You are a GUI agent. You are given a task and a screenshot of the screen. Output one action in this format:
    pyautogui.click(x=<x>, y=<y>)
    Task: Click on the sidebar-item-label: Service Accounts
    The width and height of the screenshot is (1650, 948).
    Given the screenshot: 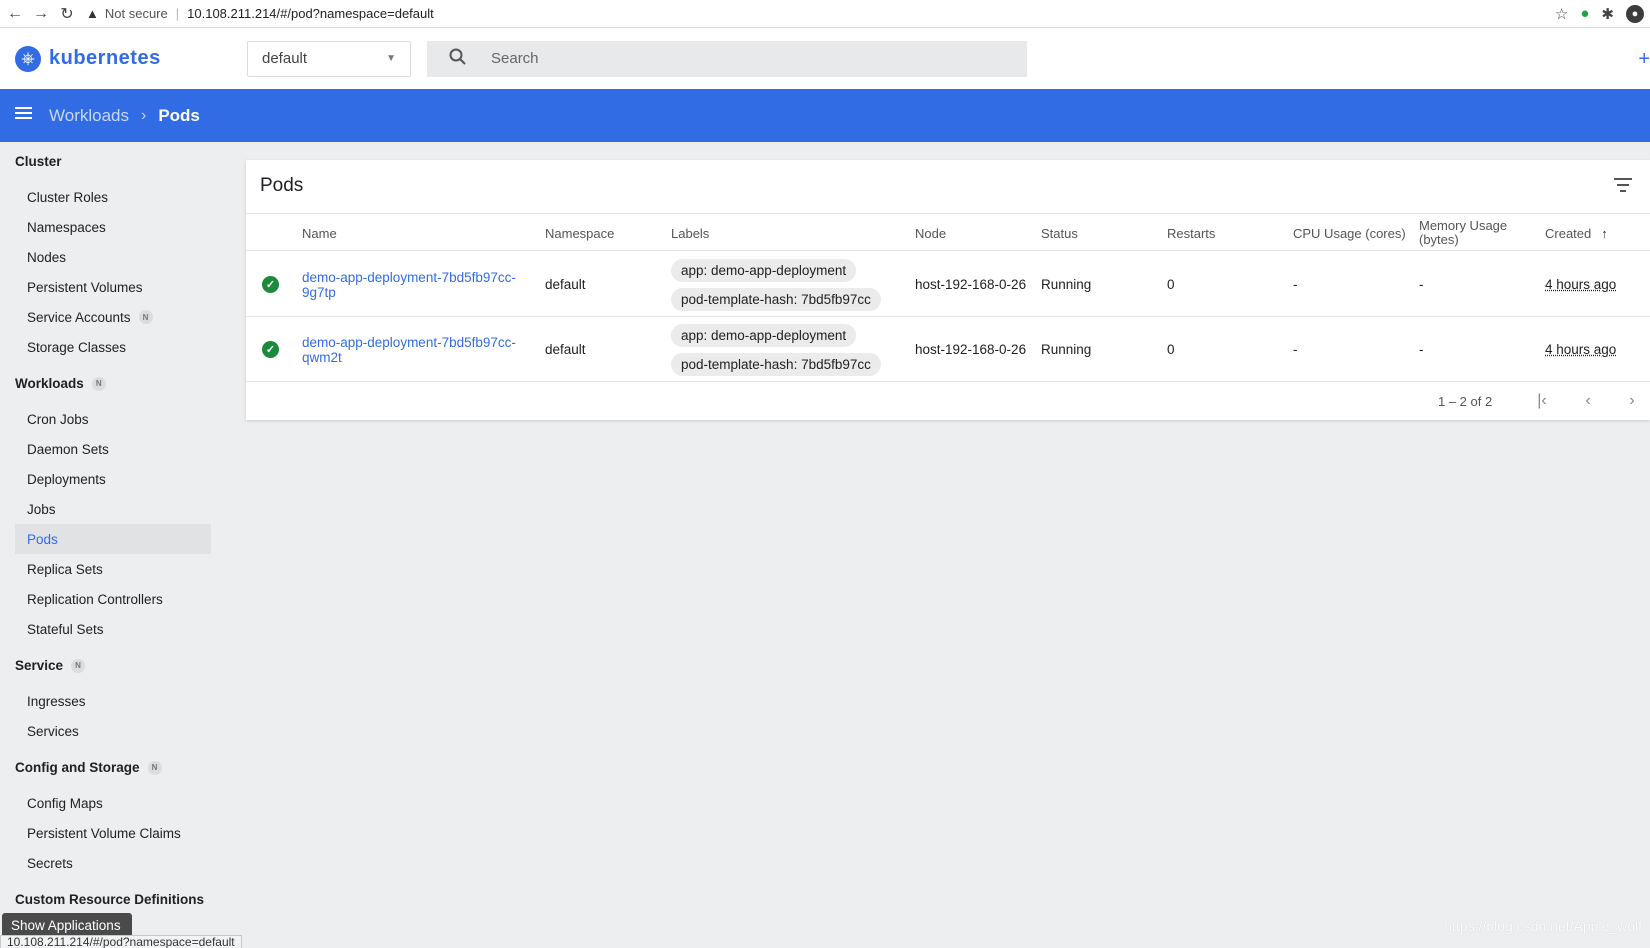 What is the action you would take?
    pyautogui.click(x=79, y=317)
    